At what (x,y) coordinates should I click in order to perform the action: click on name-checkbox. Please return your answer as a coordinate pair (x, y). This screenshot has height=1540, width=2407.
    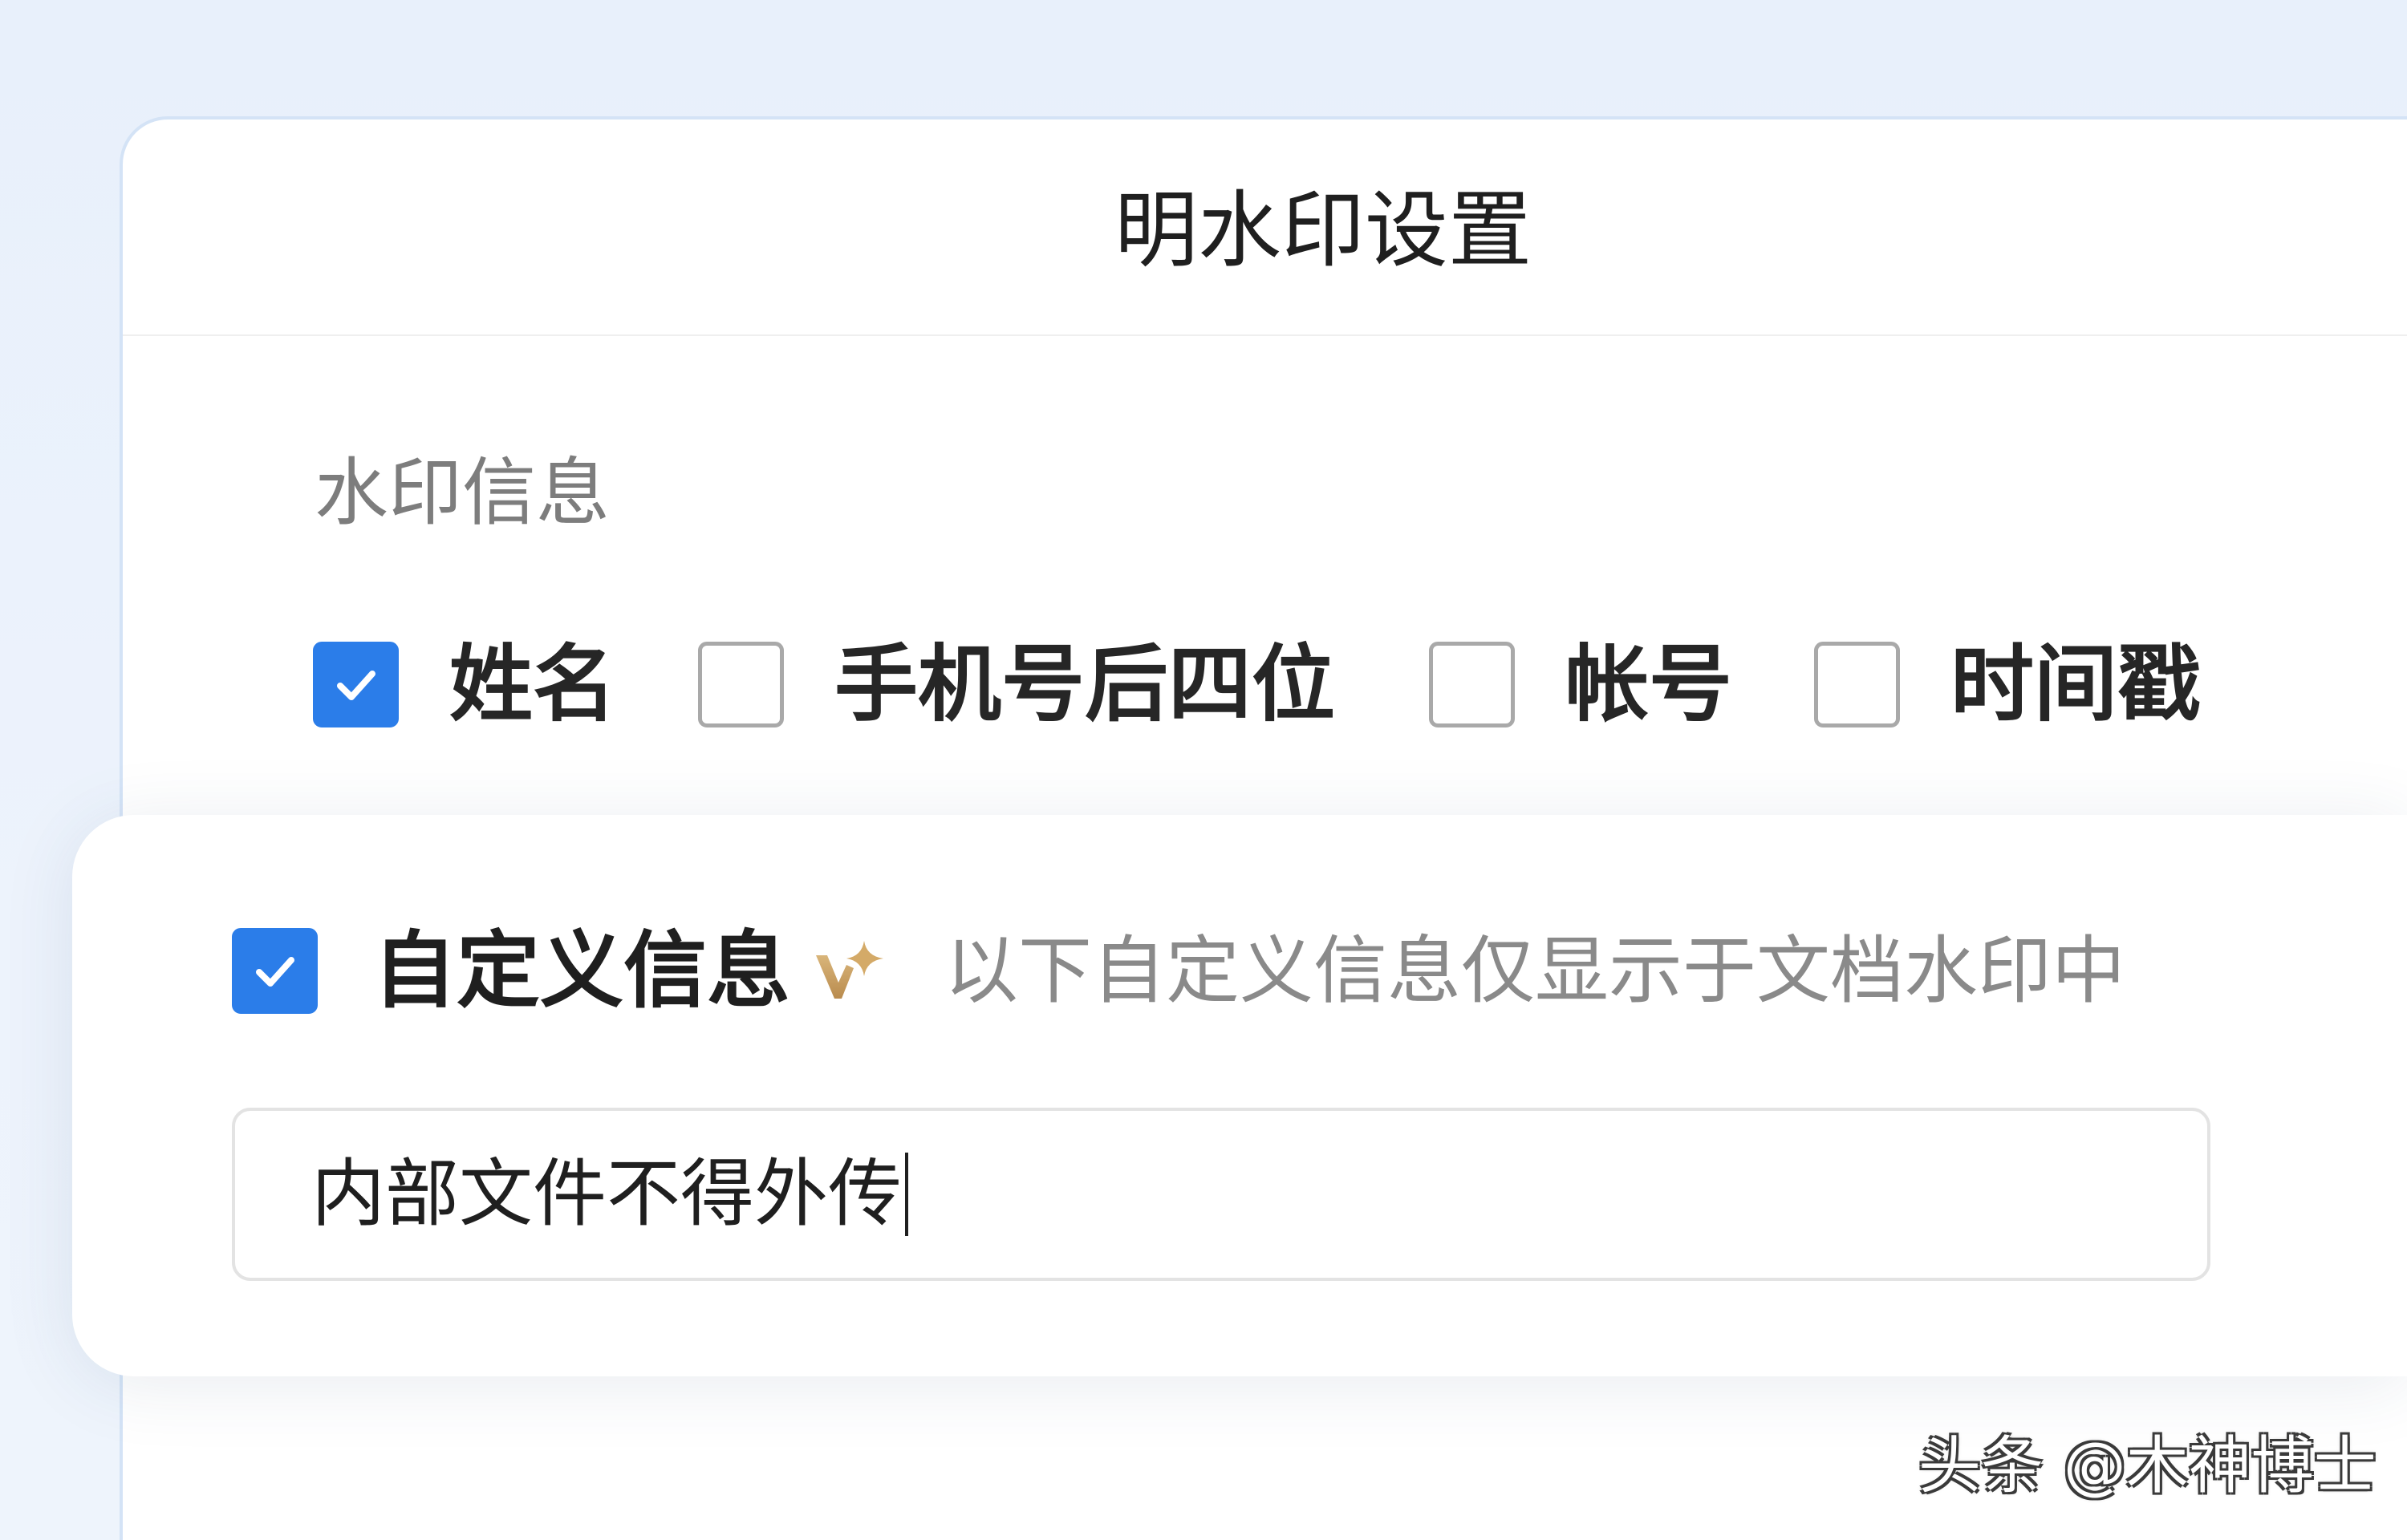
    Looking at the image, I should click on (356, 684).